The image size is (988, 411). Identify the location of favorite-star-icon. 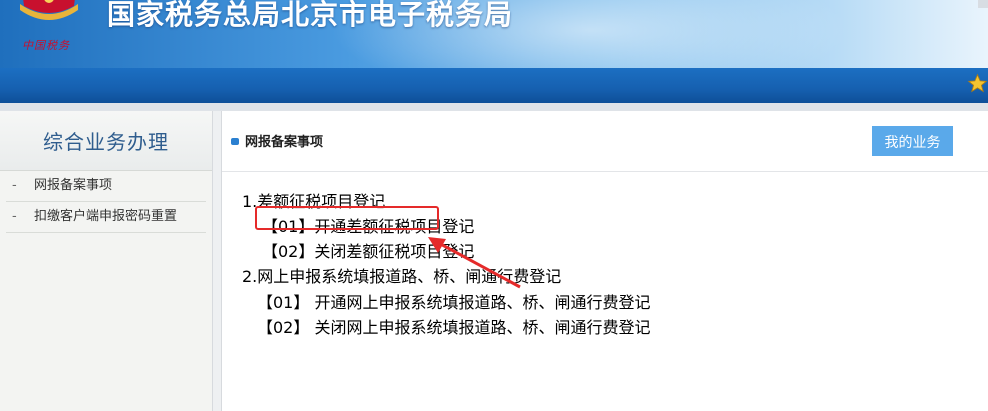
(977, 83).